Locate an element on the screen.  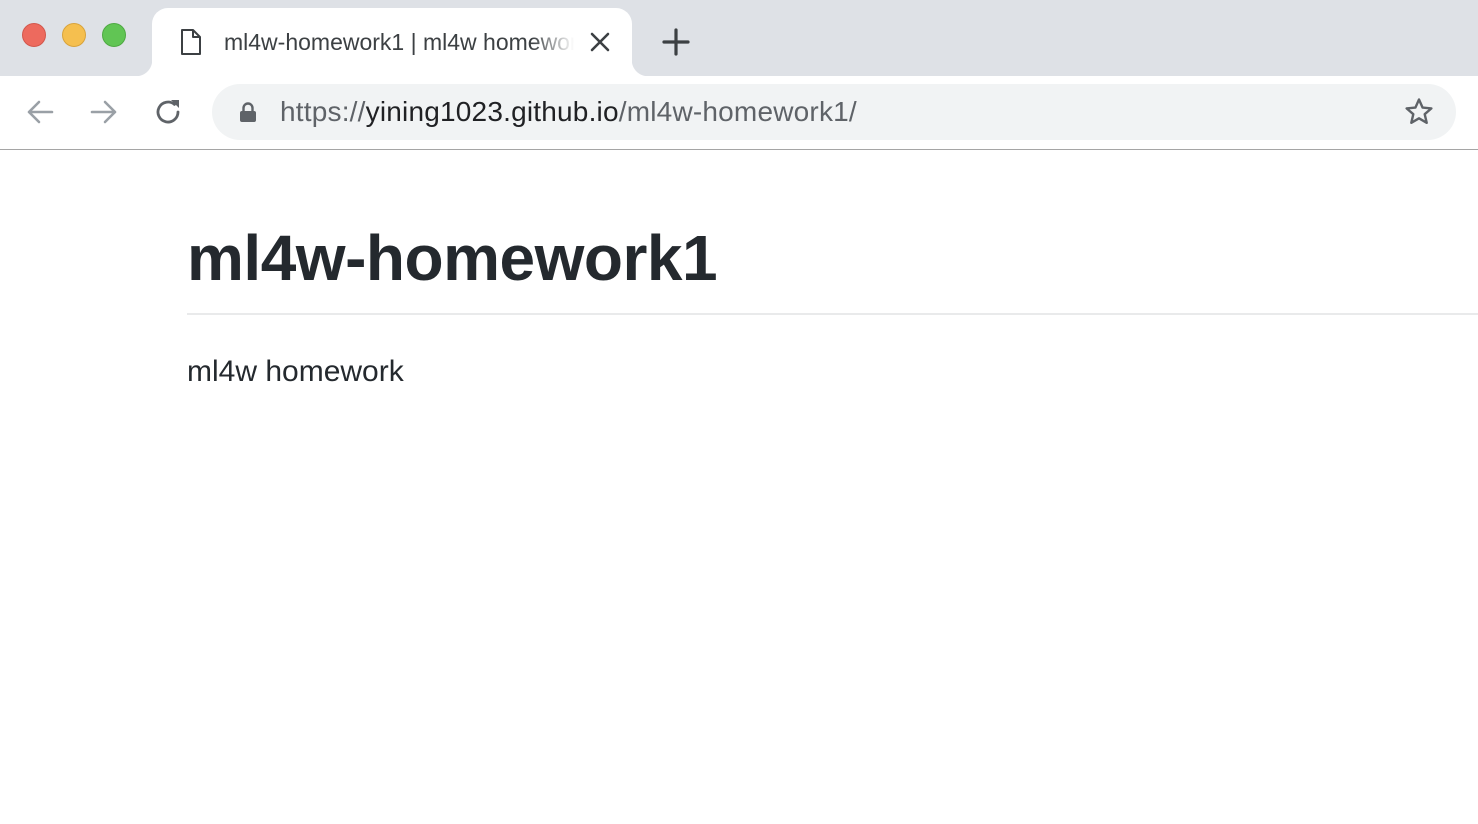
tab-close-icon is located at coordinates (600, 42).